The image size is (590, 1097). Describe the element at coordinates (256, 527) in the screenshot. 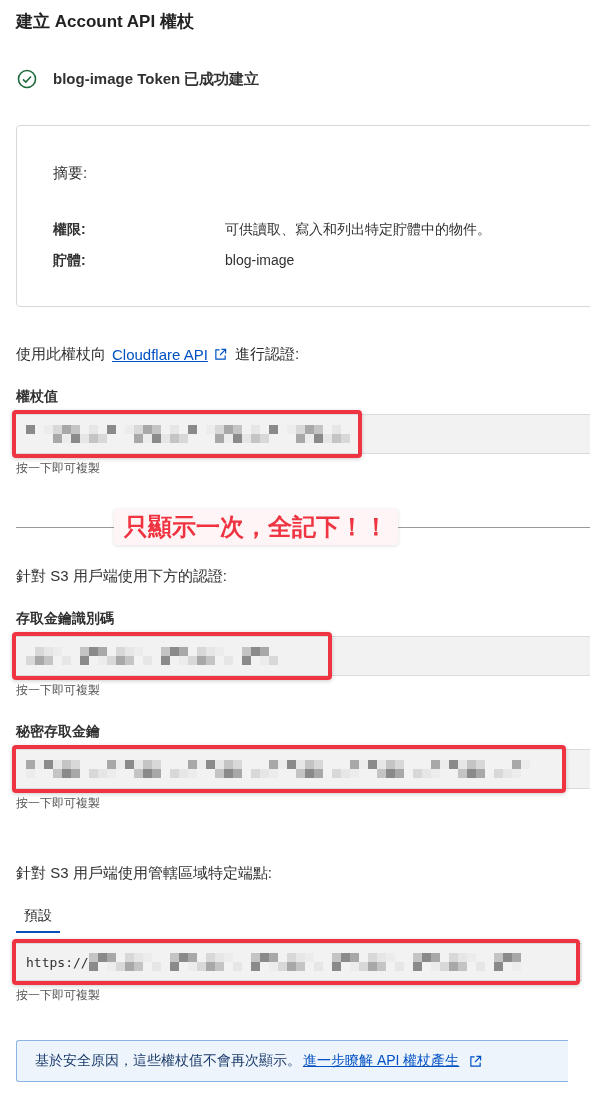

I see `annotation-label: 只顯示一次，全記下！！` at that location.